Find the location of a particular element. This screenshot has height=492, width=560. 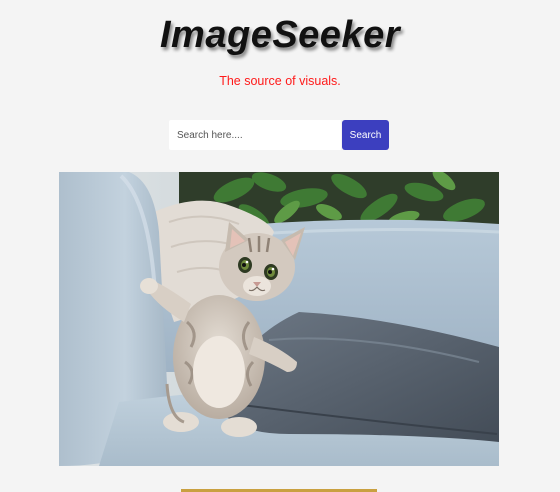

search-bar: Search is located at coordinates (279, 135).